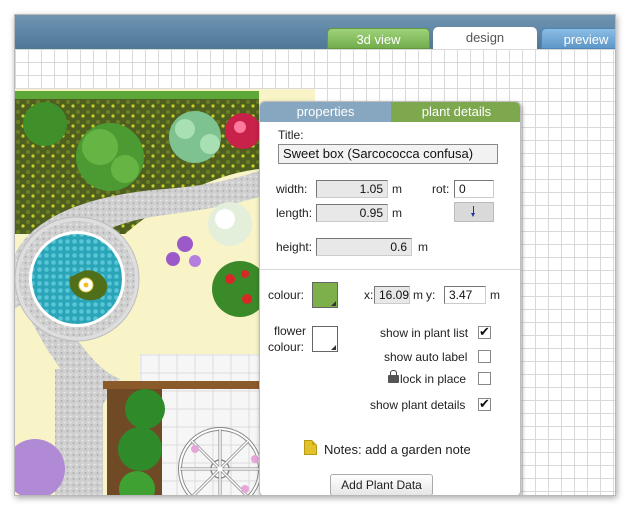 The width and height of the screenshot is (630, 510). What do you see at coordinates (294, 247) in the screenshot?
I see `height-label: height:` at bounding box center [294, 247].